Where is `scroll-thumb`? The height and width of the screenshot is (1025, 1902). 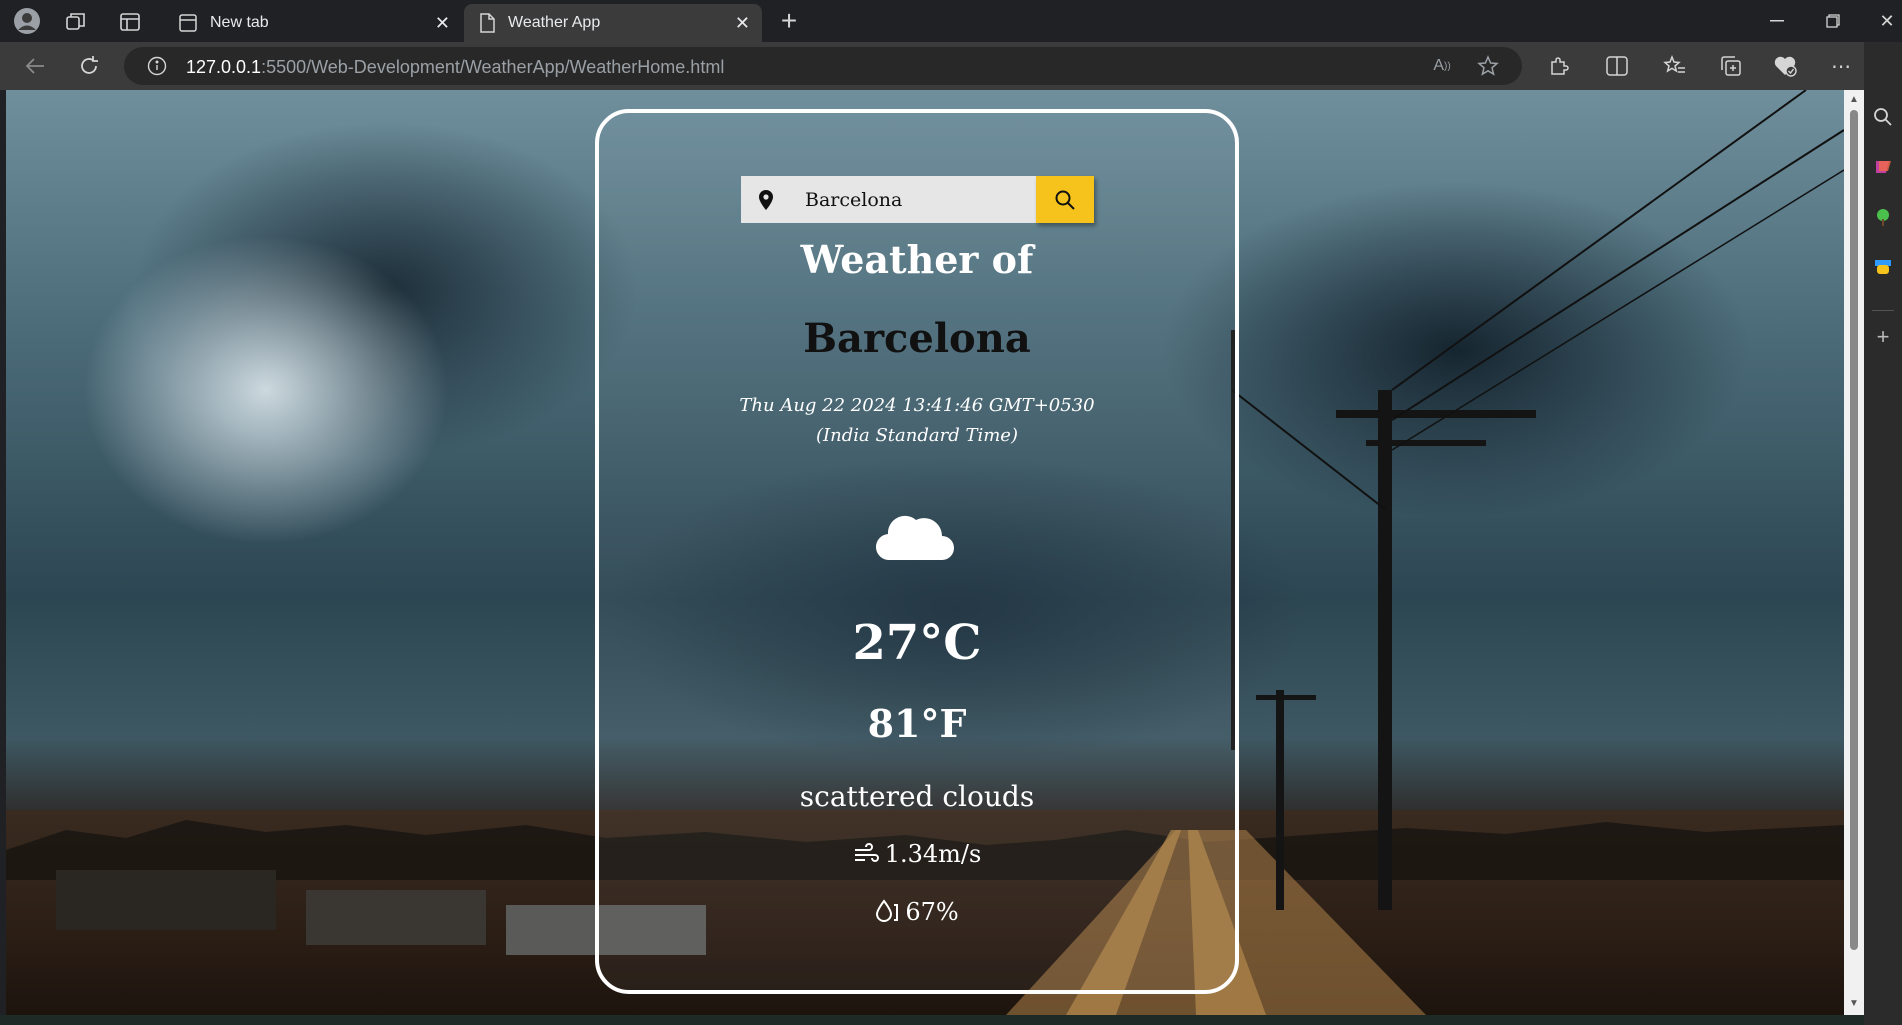 scroll-thumb is located at coordinates (1854, 530).